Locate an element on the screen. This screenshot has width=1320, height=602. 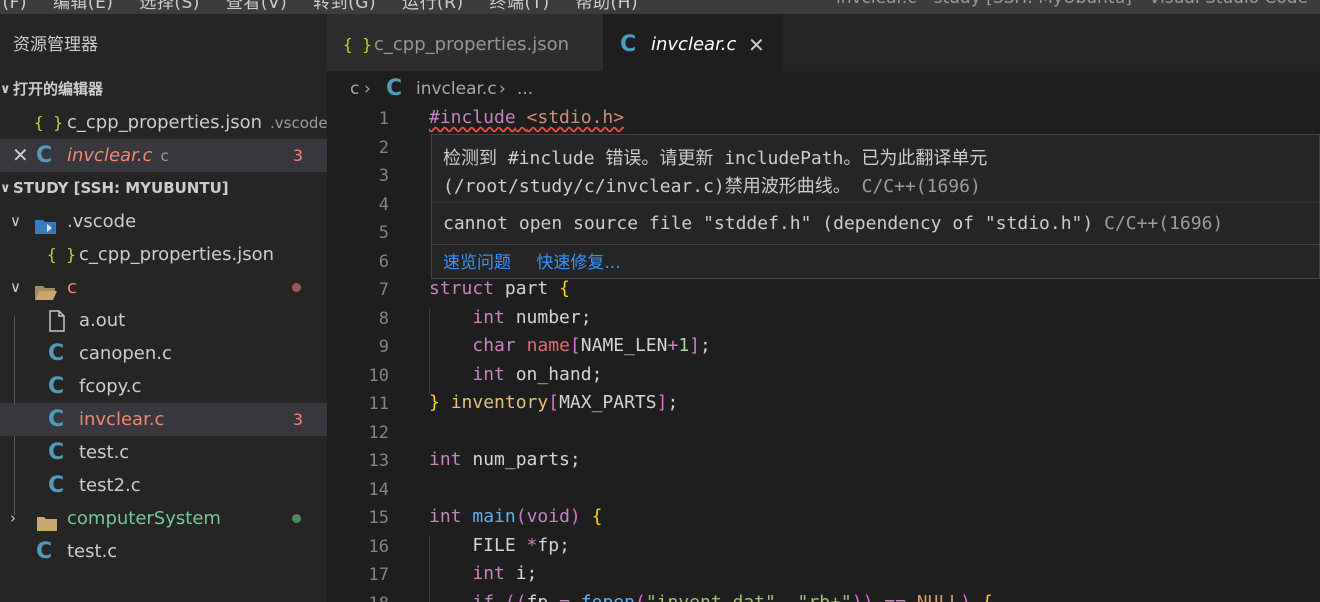
breadcrumb-folder: c is located at coordinates (354, 89).